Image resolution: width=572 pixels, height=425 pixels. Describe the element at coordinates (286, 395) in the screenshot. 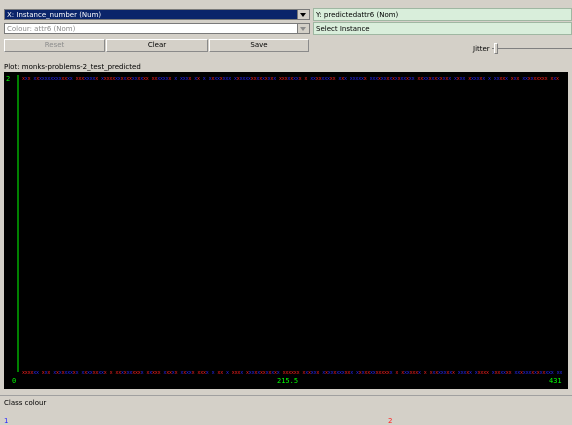

I see `legend-divider` at that location.